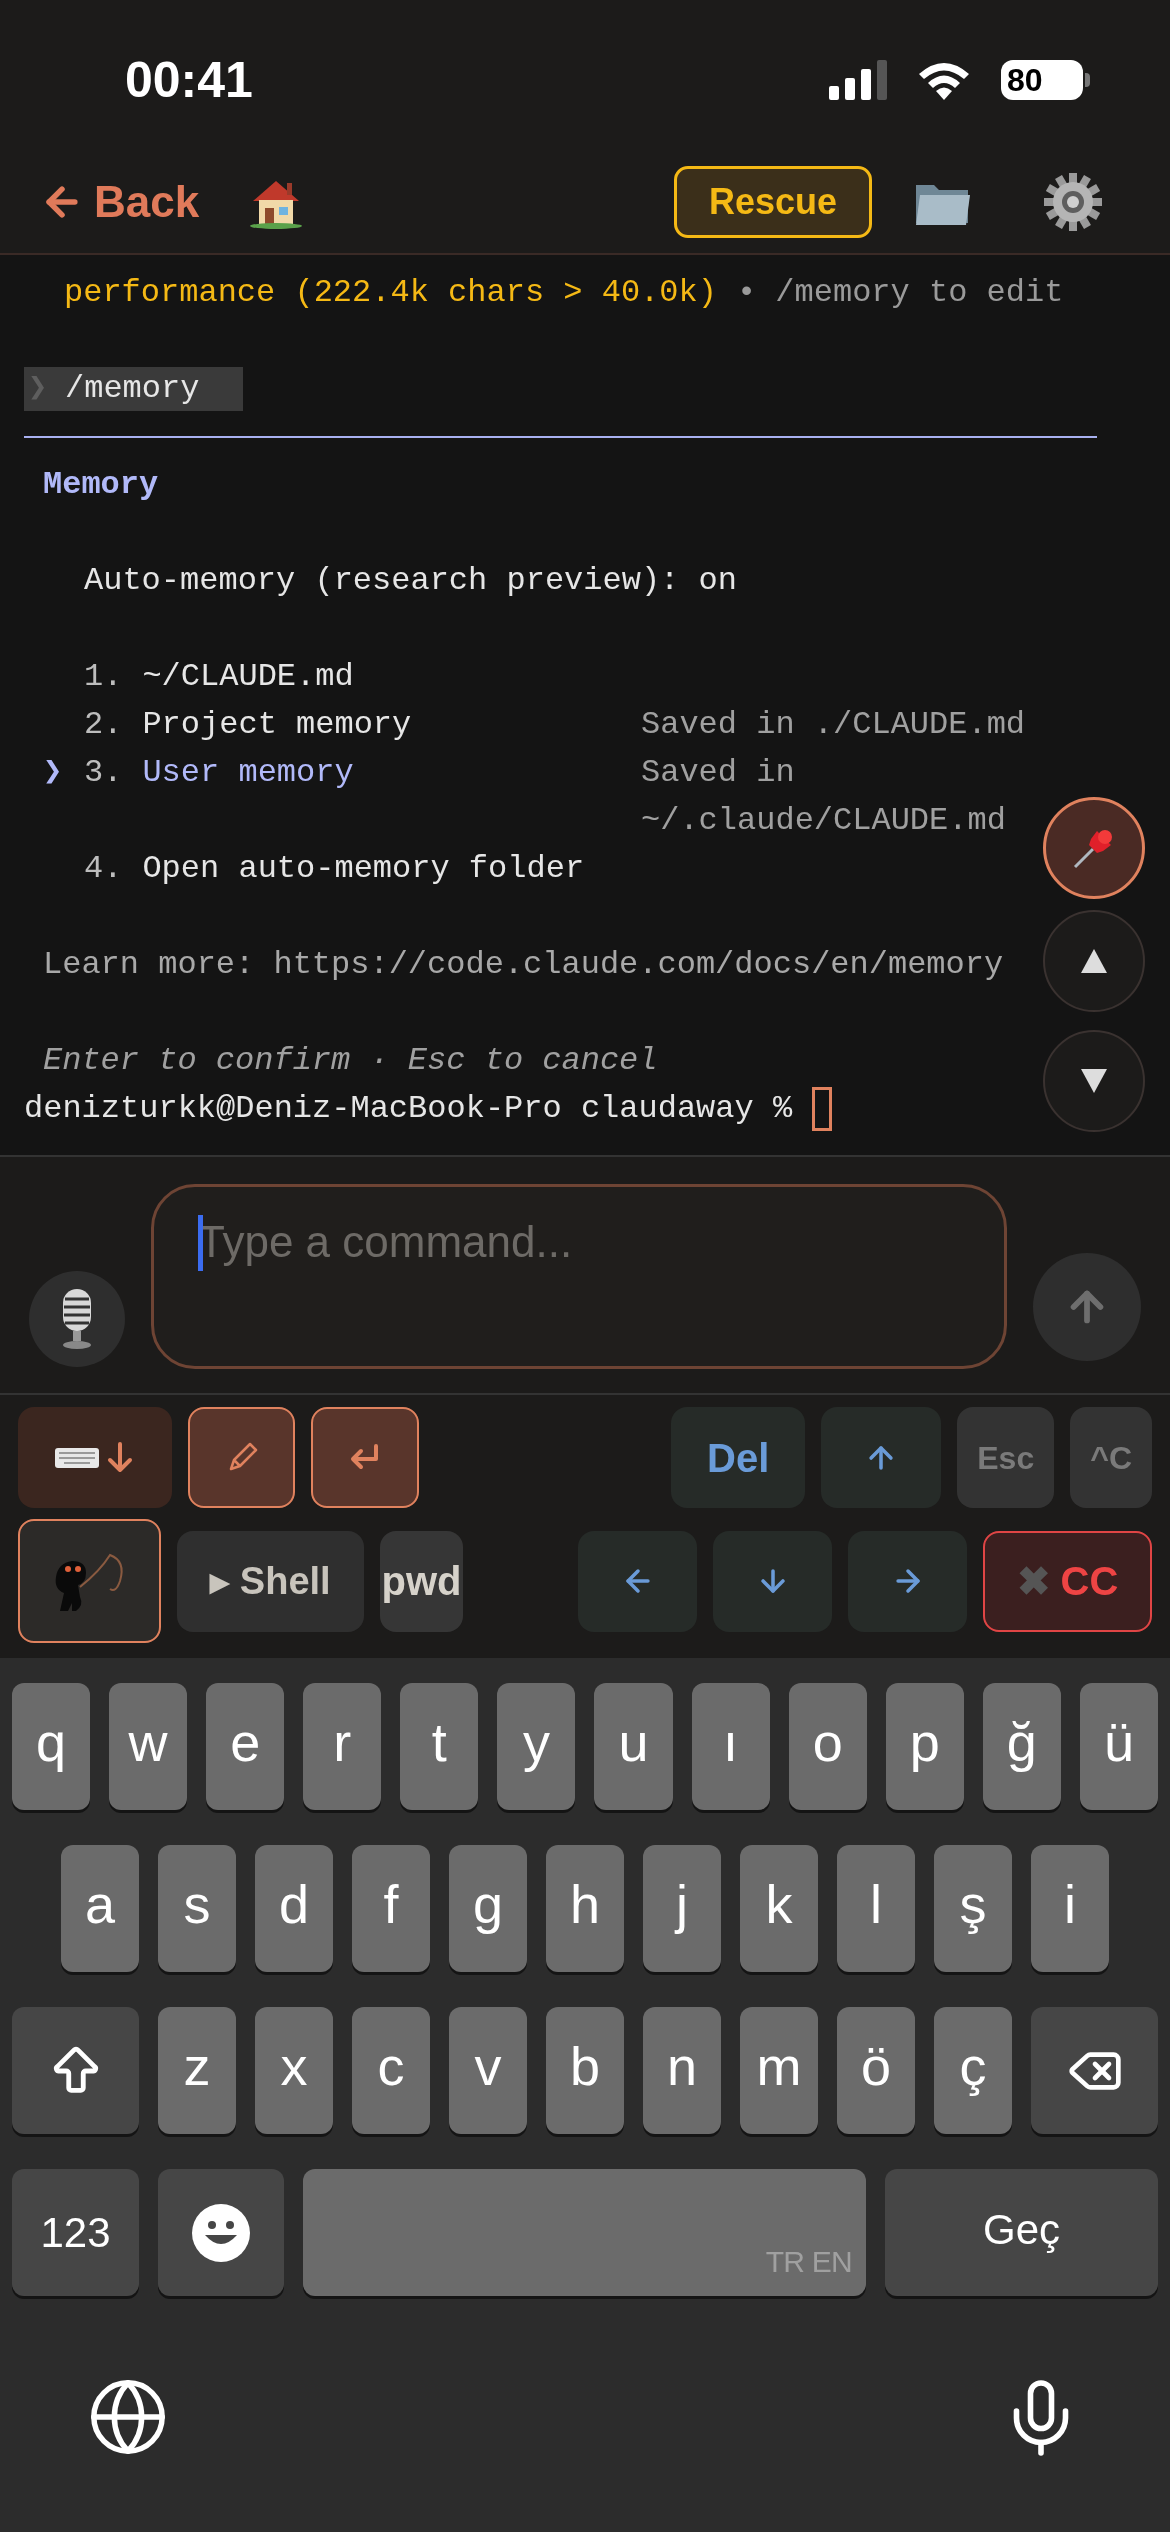 This screenshot has height=2532, width=1170. I want to click on option-label: Project memory, so click(277, 725).